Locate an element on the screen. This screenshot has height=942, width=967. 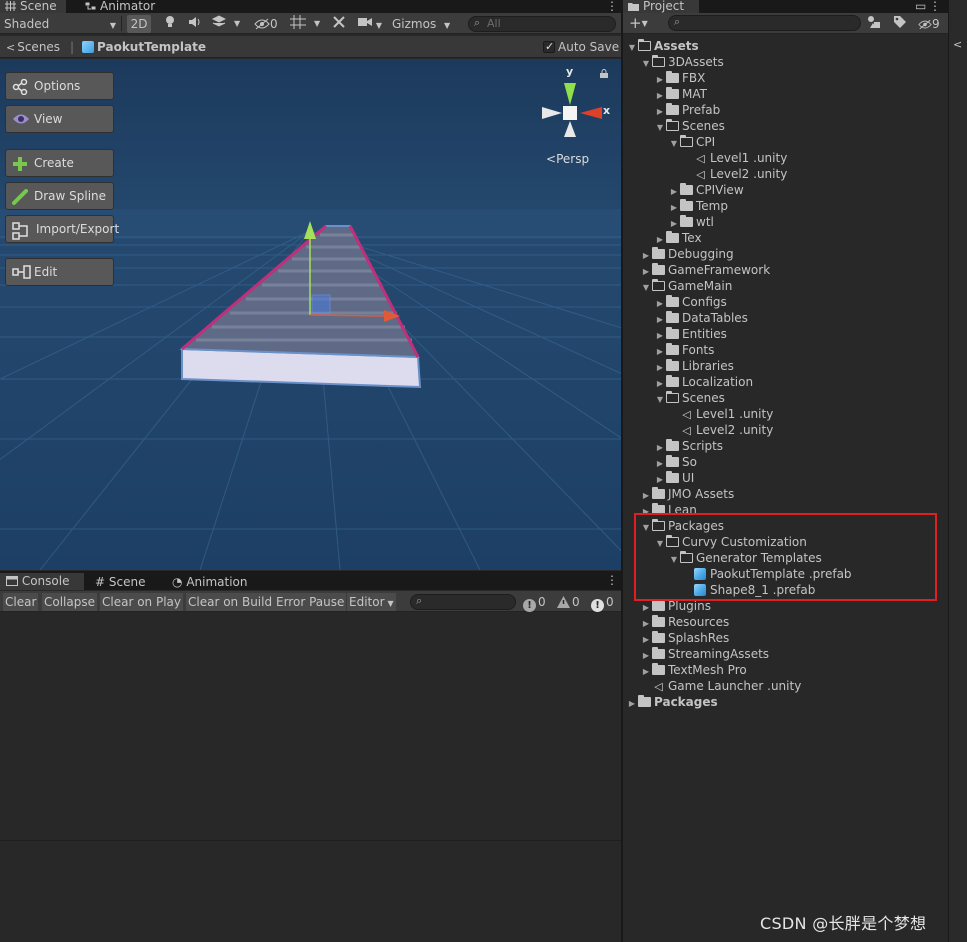
draw-spline-button: Draw Spline is located at coordinates (59, 196).